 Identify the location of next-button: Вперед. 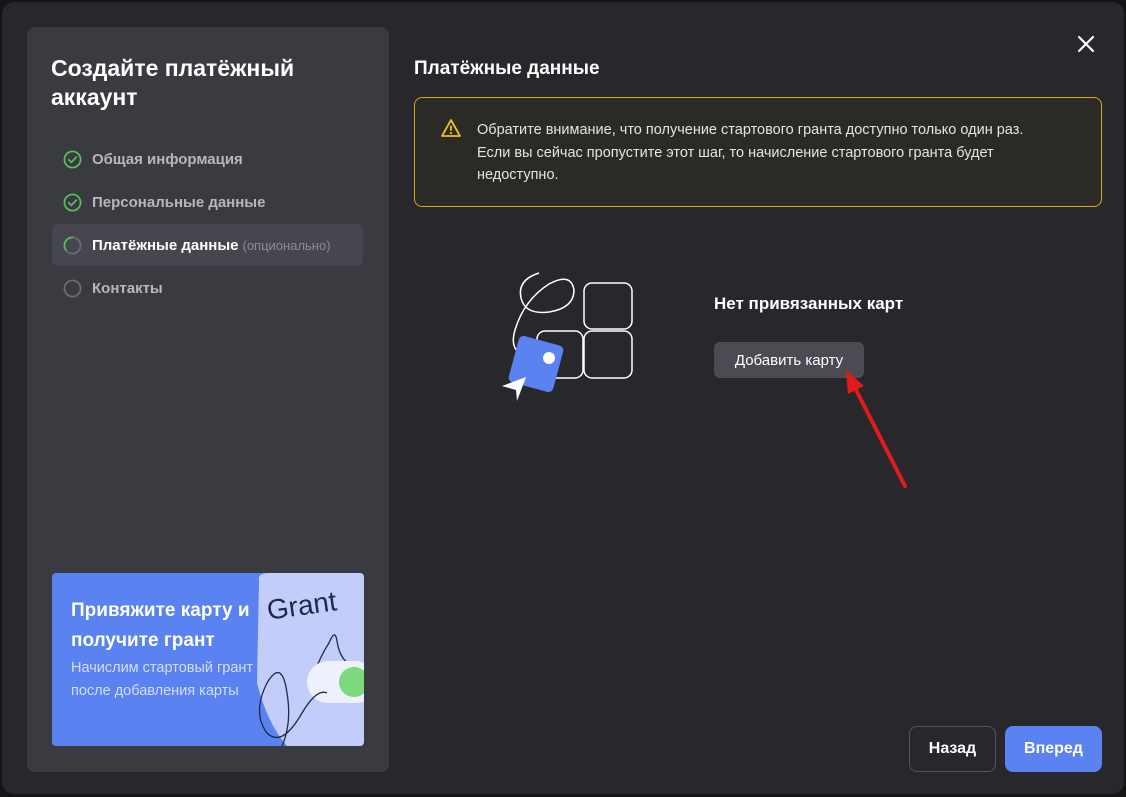
(1053, 749).